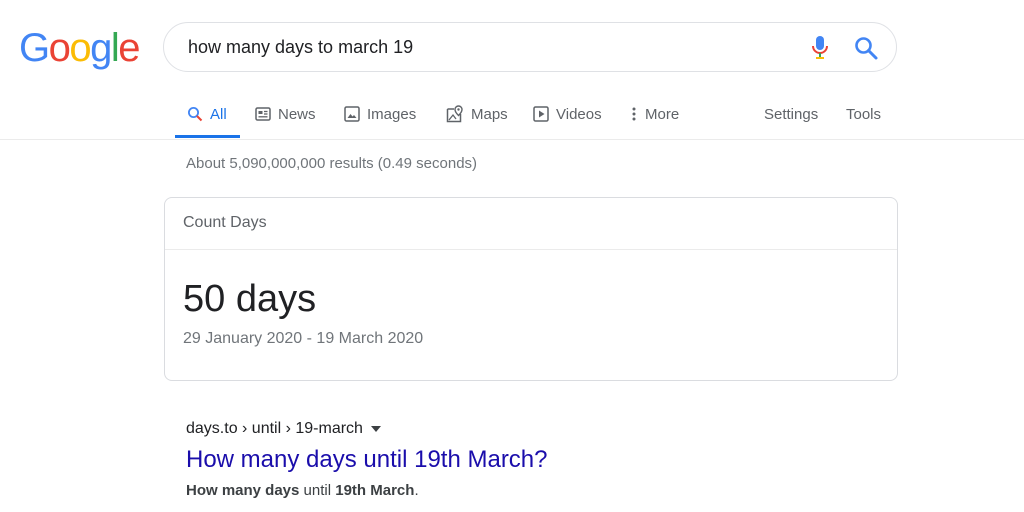 The width and height of the screenshot is (1024, 512). What do you see at coordinates (317, 490) in the screenshot?
I see `snippet-text: until` at bounding box center [317, 490].